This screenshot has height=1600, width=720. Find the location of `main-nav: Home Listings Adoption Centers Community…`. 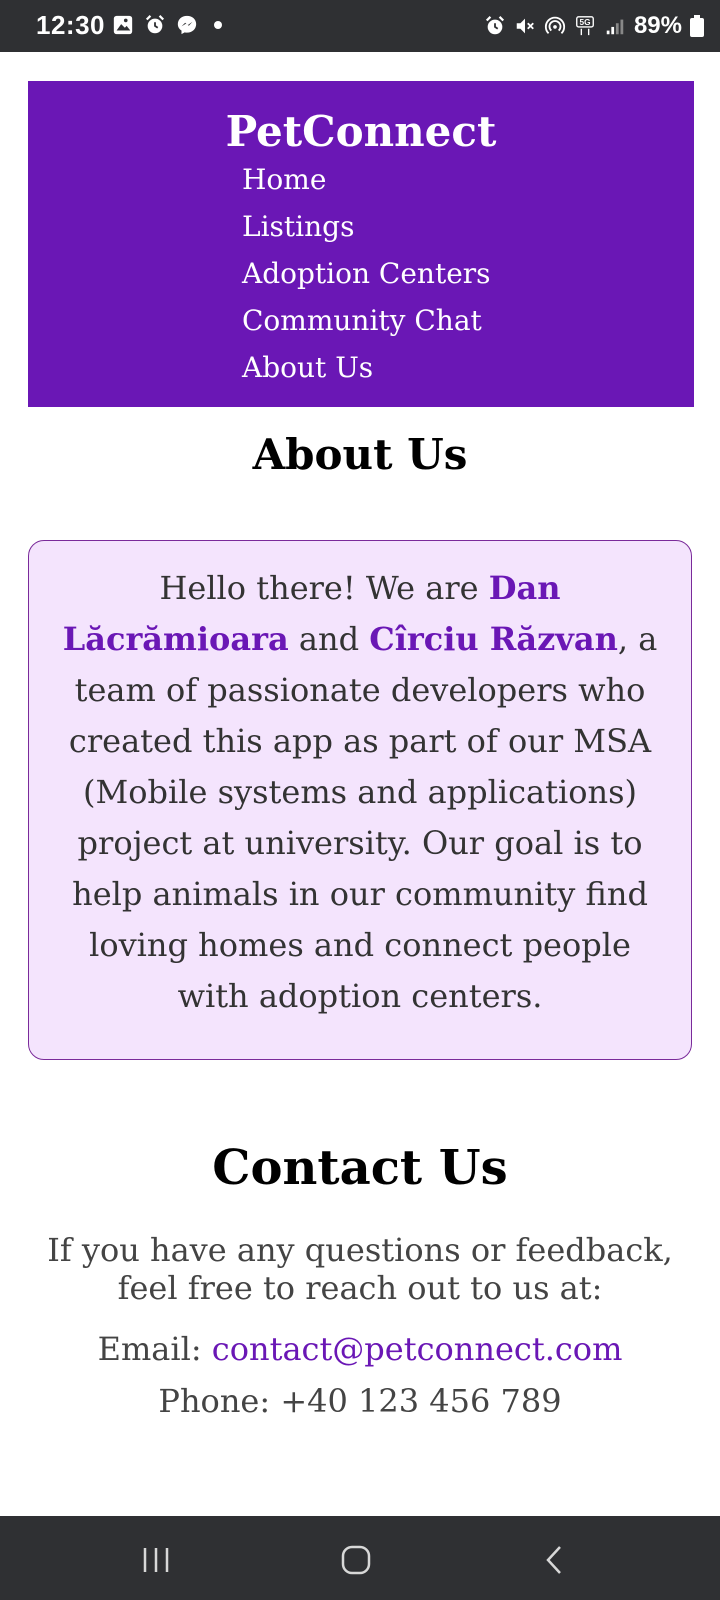

main-nav: Home Listings Adoption Centers Community… is located at coordinates (366, 273).